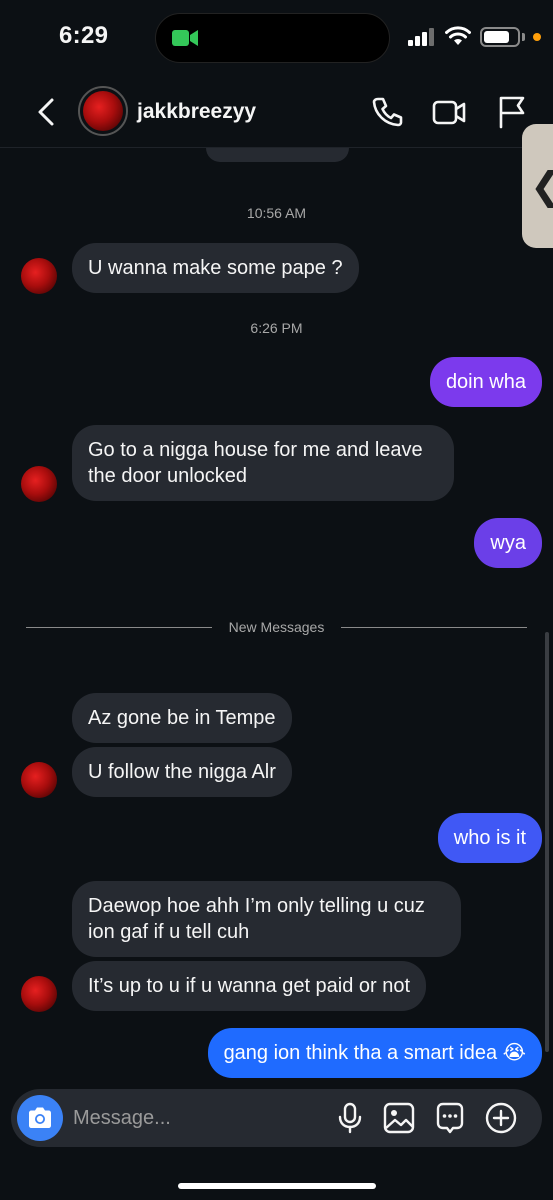  What do you see at coordinates (182, 718) in the screenshot?
I see `received-message: Az gone be in Tempe` at bounding box center [182, 718].